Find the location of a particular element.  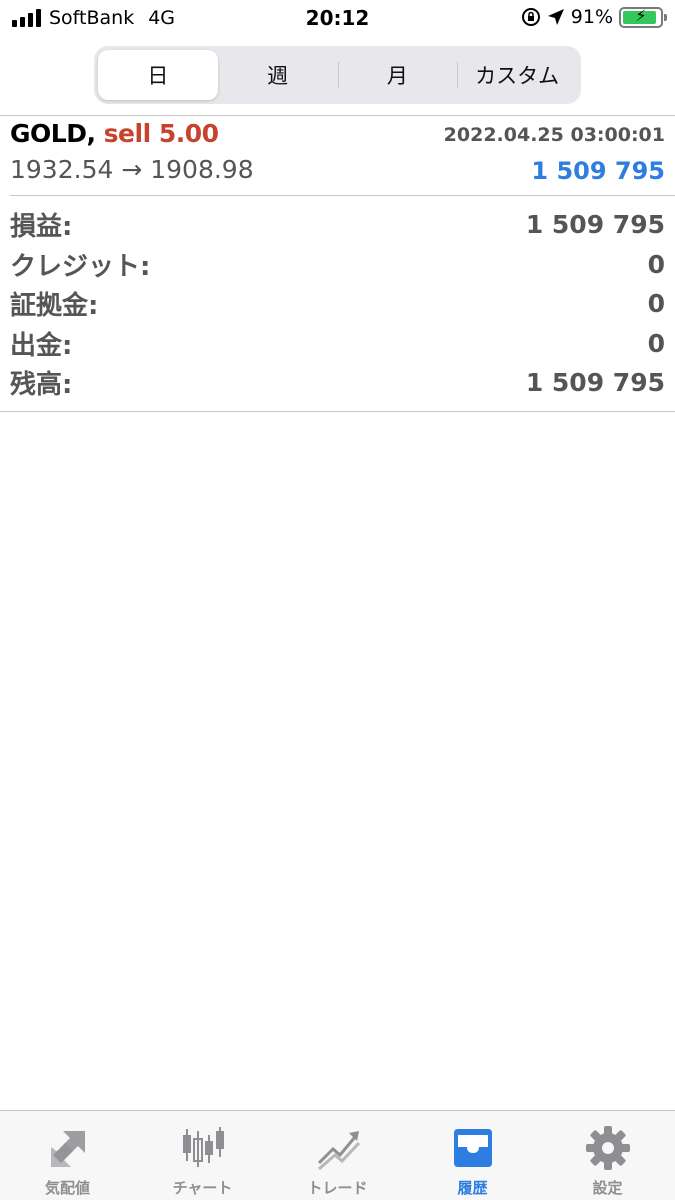

gear-icon is located at coordinates (607, 1148).